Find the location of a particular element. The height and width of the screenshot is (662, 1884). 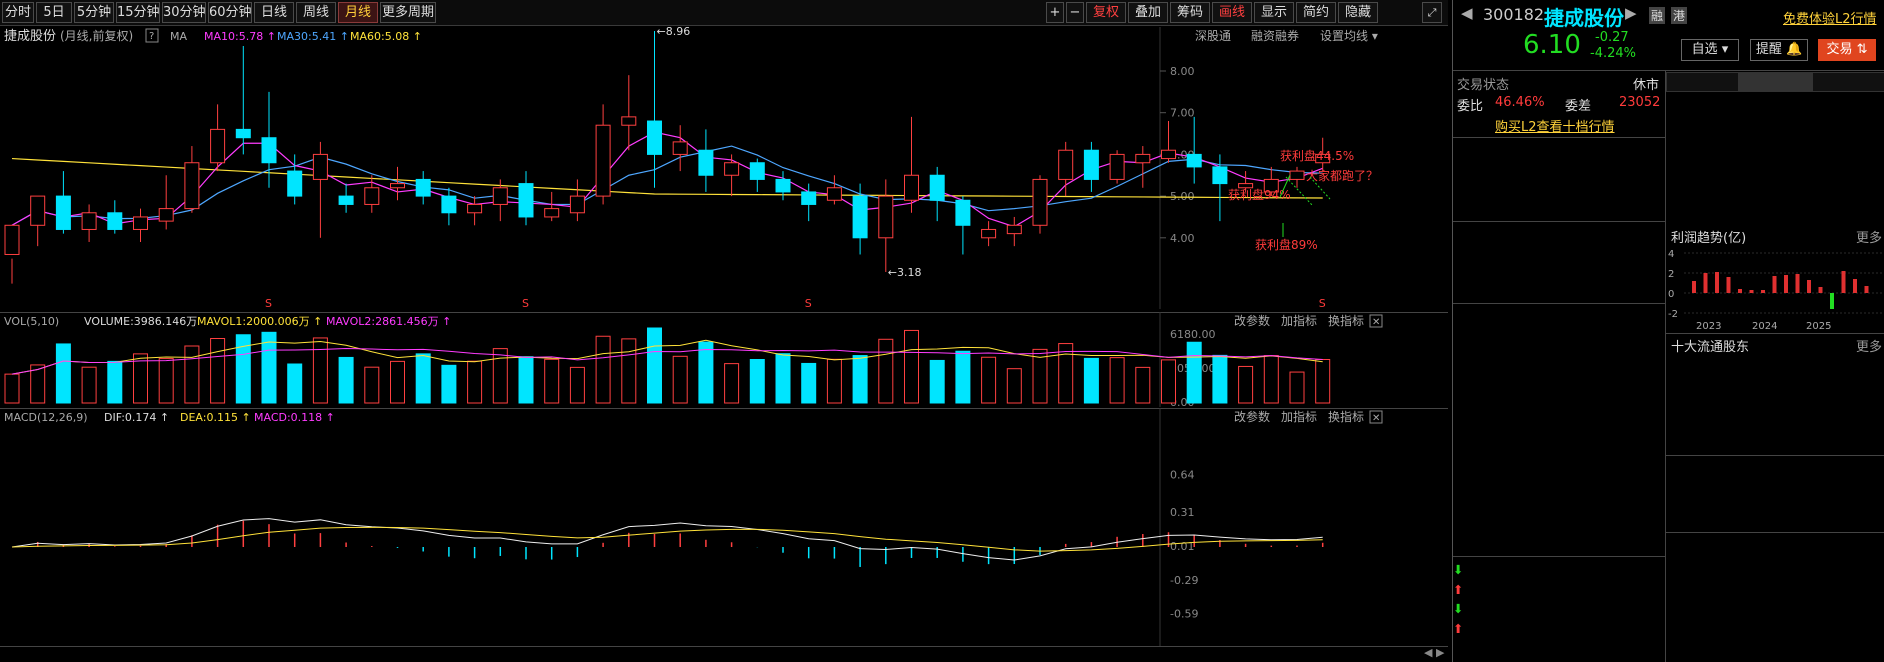

toolbar-btn-7: 简约 is located at coordinates (1316, 12).